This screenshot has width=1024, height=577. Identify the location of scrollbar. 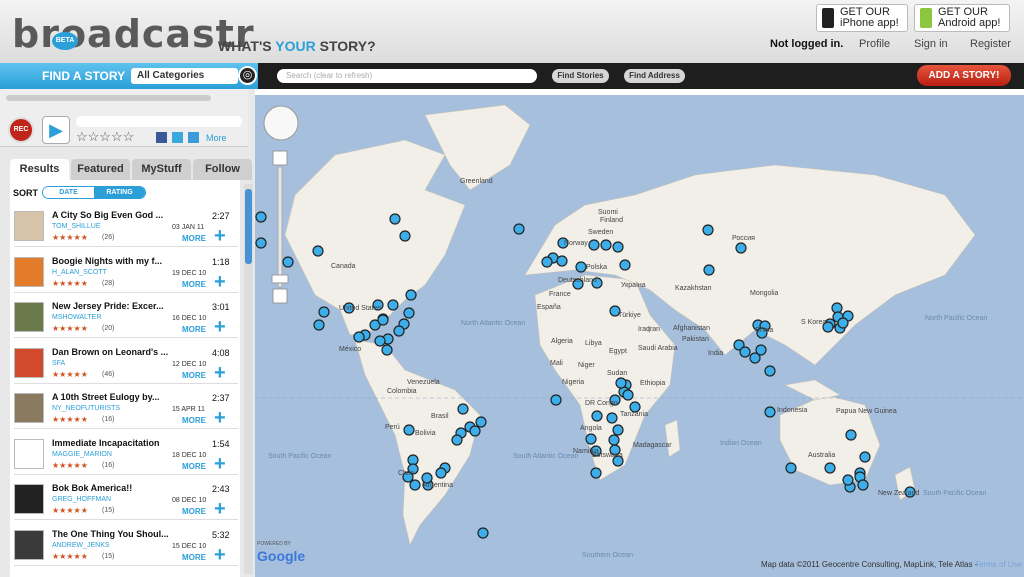
(248, 379).